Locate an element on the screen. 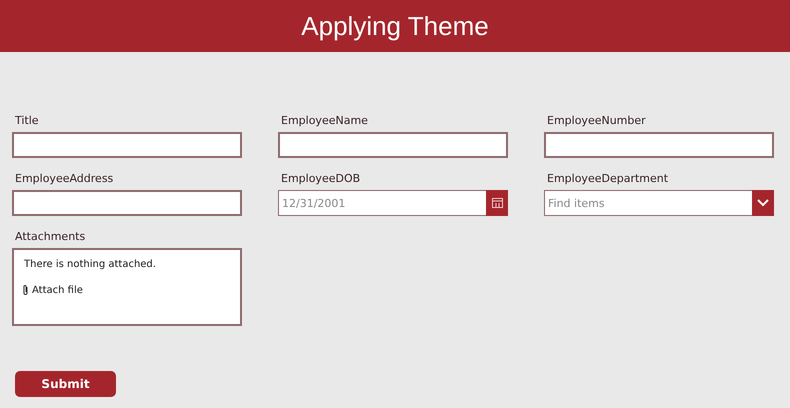 This screenshot has height=408, width=790. attach-file-link: Attach file is located at coordinates (52, 290).